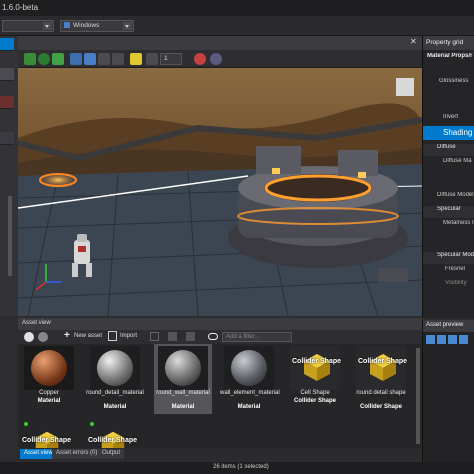  Describe the element at coordinates (67, 25) in the screenshot. I see `windows-icon` at that location.